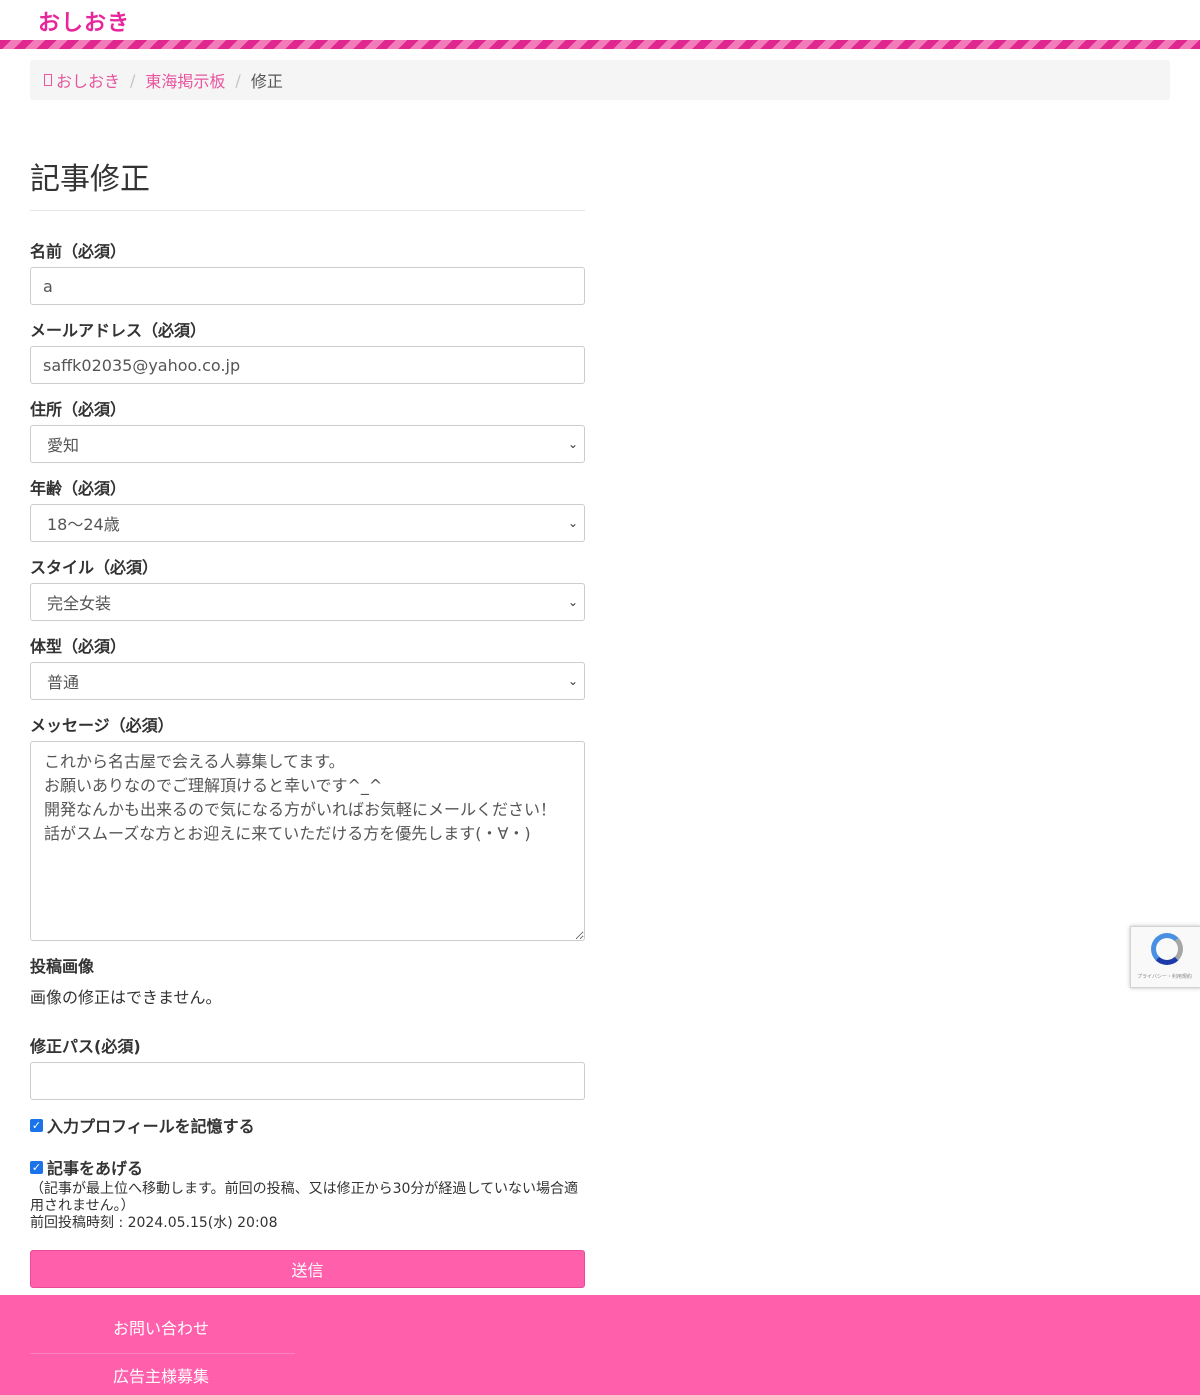 The height and width of the screenshot is (1395, 1200). Describe the element at coordinates (151, 1125) in the screenshot. I see `remember-profile-label: 入力プロフィールを記憶する` at that location.